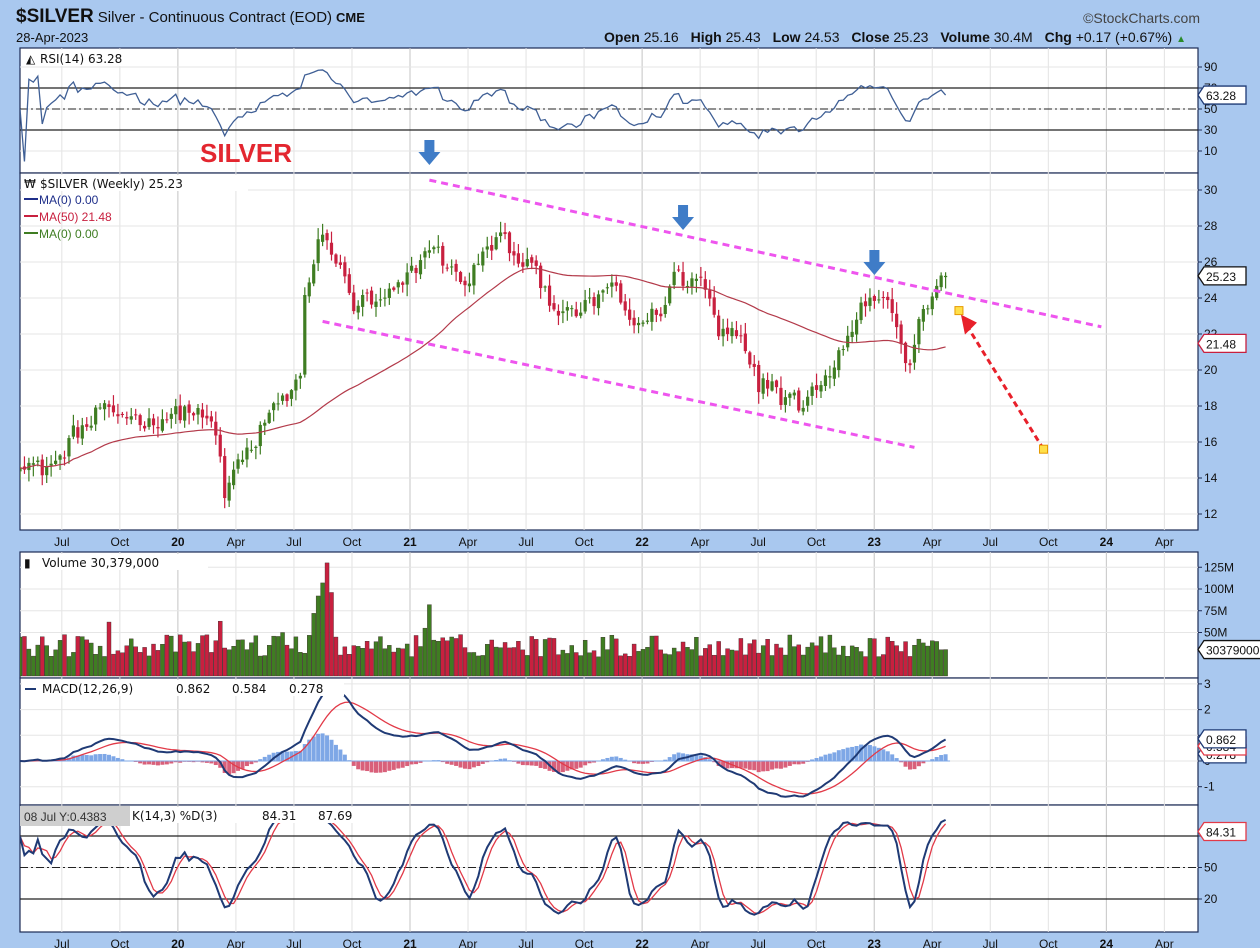  What do you see at coordinates (1164, 542) in the screenshot?
I see `date-tick-label: Apr` at bounding box center [1164, 542].